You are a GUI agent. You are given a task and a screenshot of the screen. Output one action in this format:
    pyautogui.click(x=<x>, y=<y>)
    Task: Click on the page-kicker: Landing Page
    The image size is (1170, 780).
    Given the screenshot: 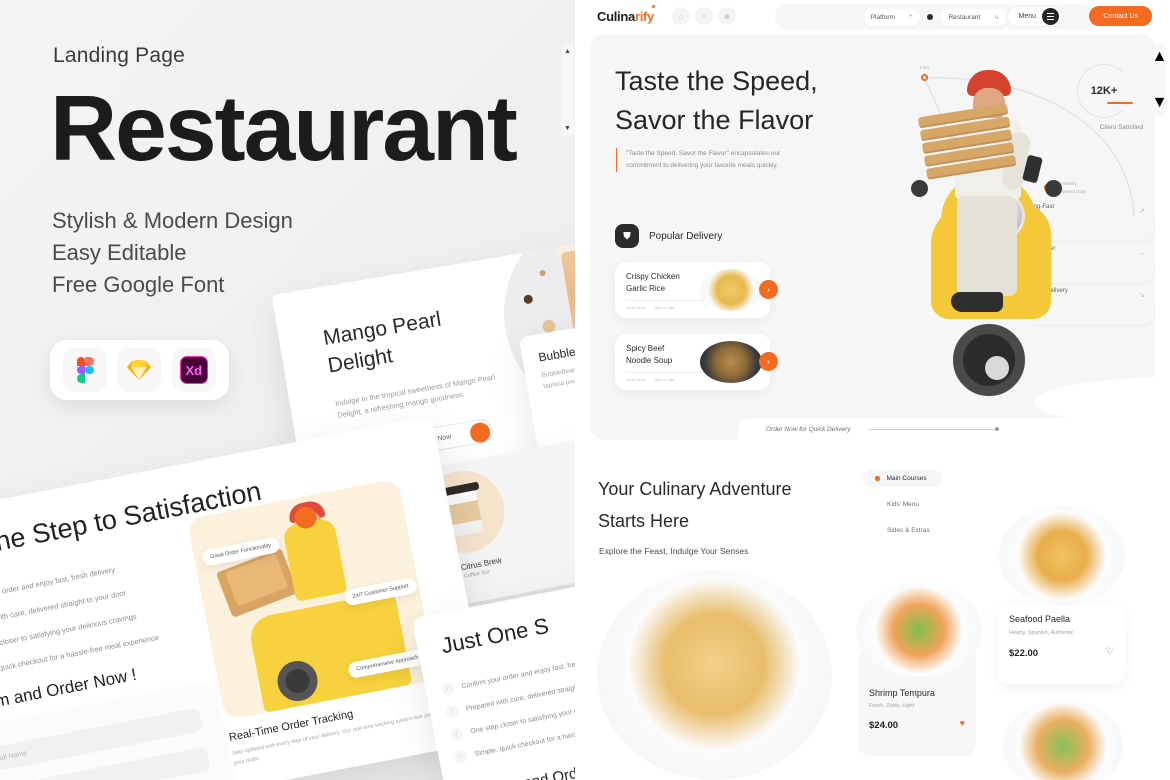 What is the action you would take?
    pyautogui.click(x=119, y=55)
    